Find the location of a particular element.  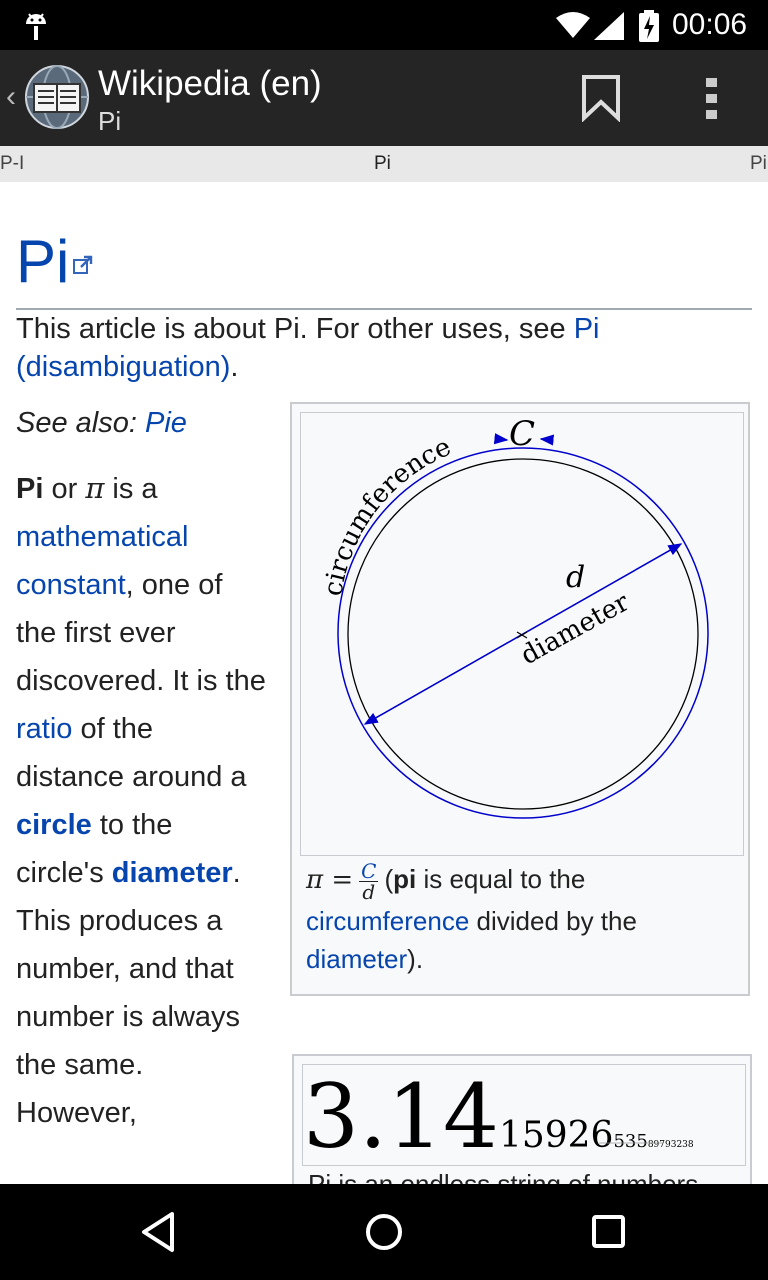

ratio-link: ratio is located at coordinates (44, 729).